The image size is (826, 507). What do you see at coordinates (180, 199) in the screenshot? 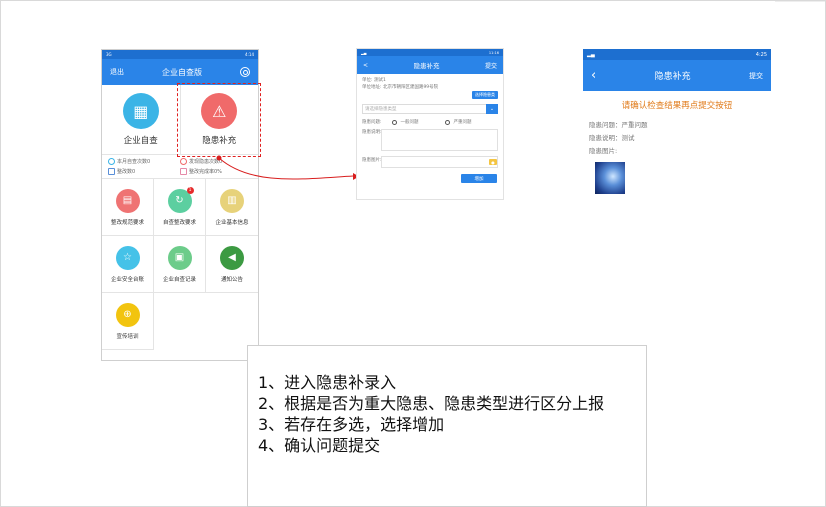
I see `refresh-icon: ↻ 1` at bounding box center [180, 199].